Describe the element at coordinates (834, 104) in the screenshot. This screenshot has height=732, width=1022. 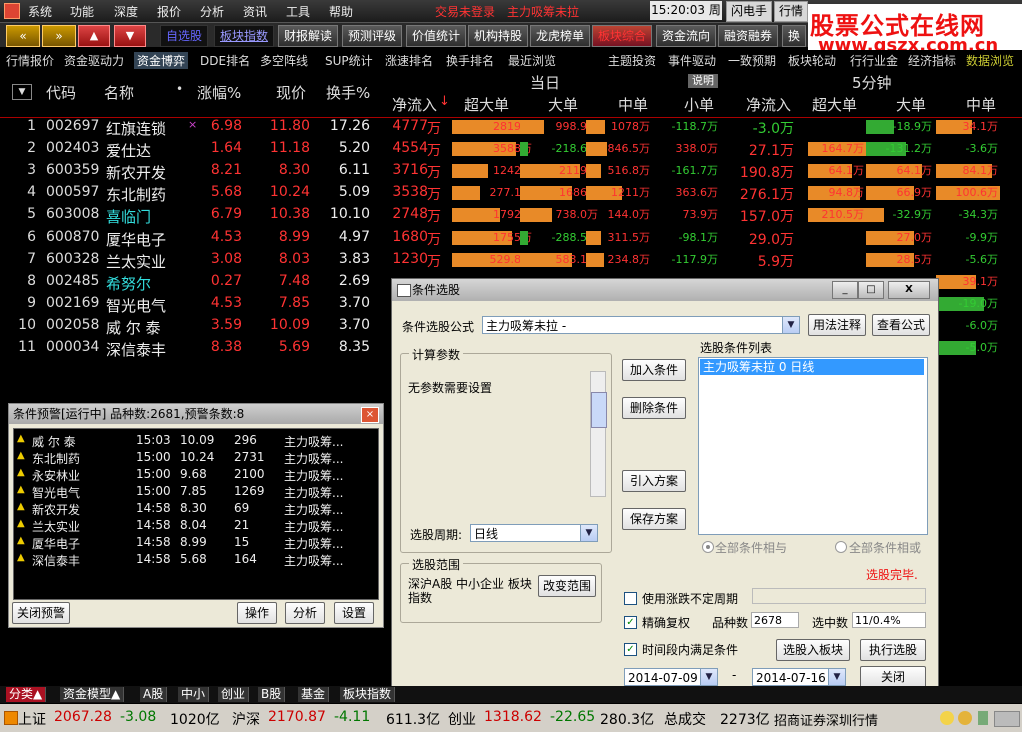
I see `col-5m-super-large: 超大单` at that location.